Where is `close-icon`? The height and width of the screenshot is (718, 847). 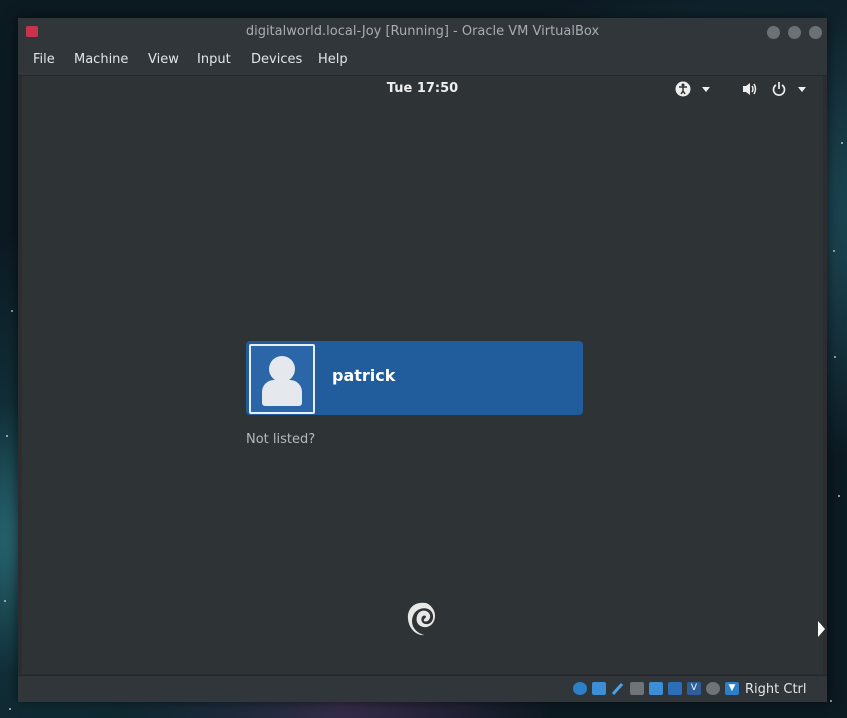
close-icon is located at coordinates (815, 32).